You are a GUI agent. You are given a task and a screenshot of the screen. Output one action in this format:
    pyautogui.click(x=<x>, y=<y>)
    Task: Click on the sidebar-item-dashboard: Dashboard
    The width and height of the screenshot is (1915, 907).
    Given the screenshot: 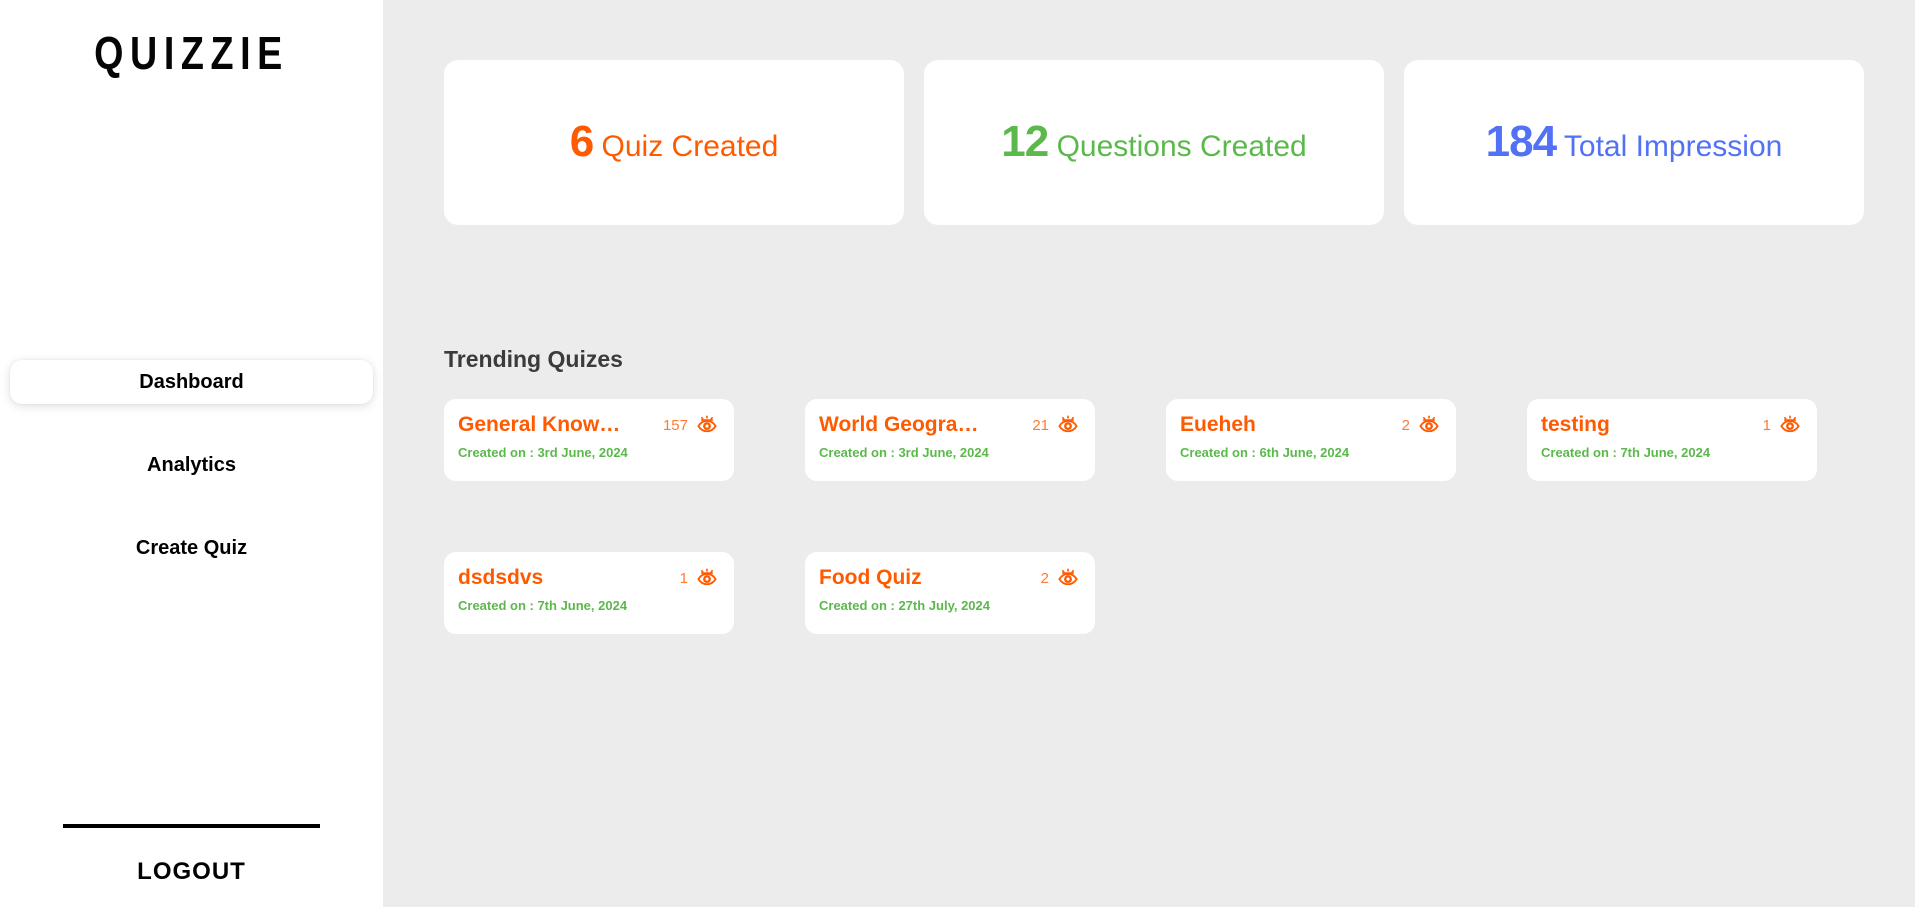 What is the action you would take?
    pyautogui.click(x=191, y=382)
    